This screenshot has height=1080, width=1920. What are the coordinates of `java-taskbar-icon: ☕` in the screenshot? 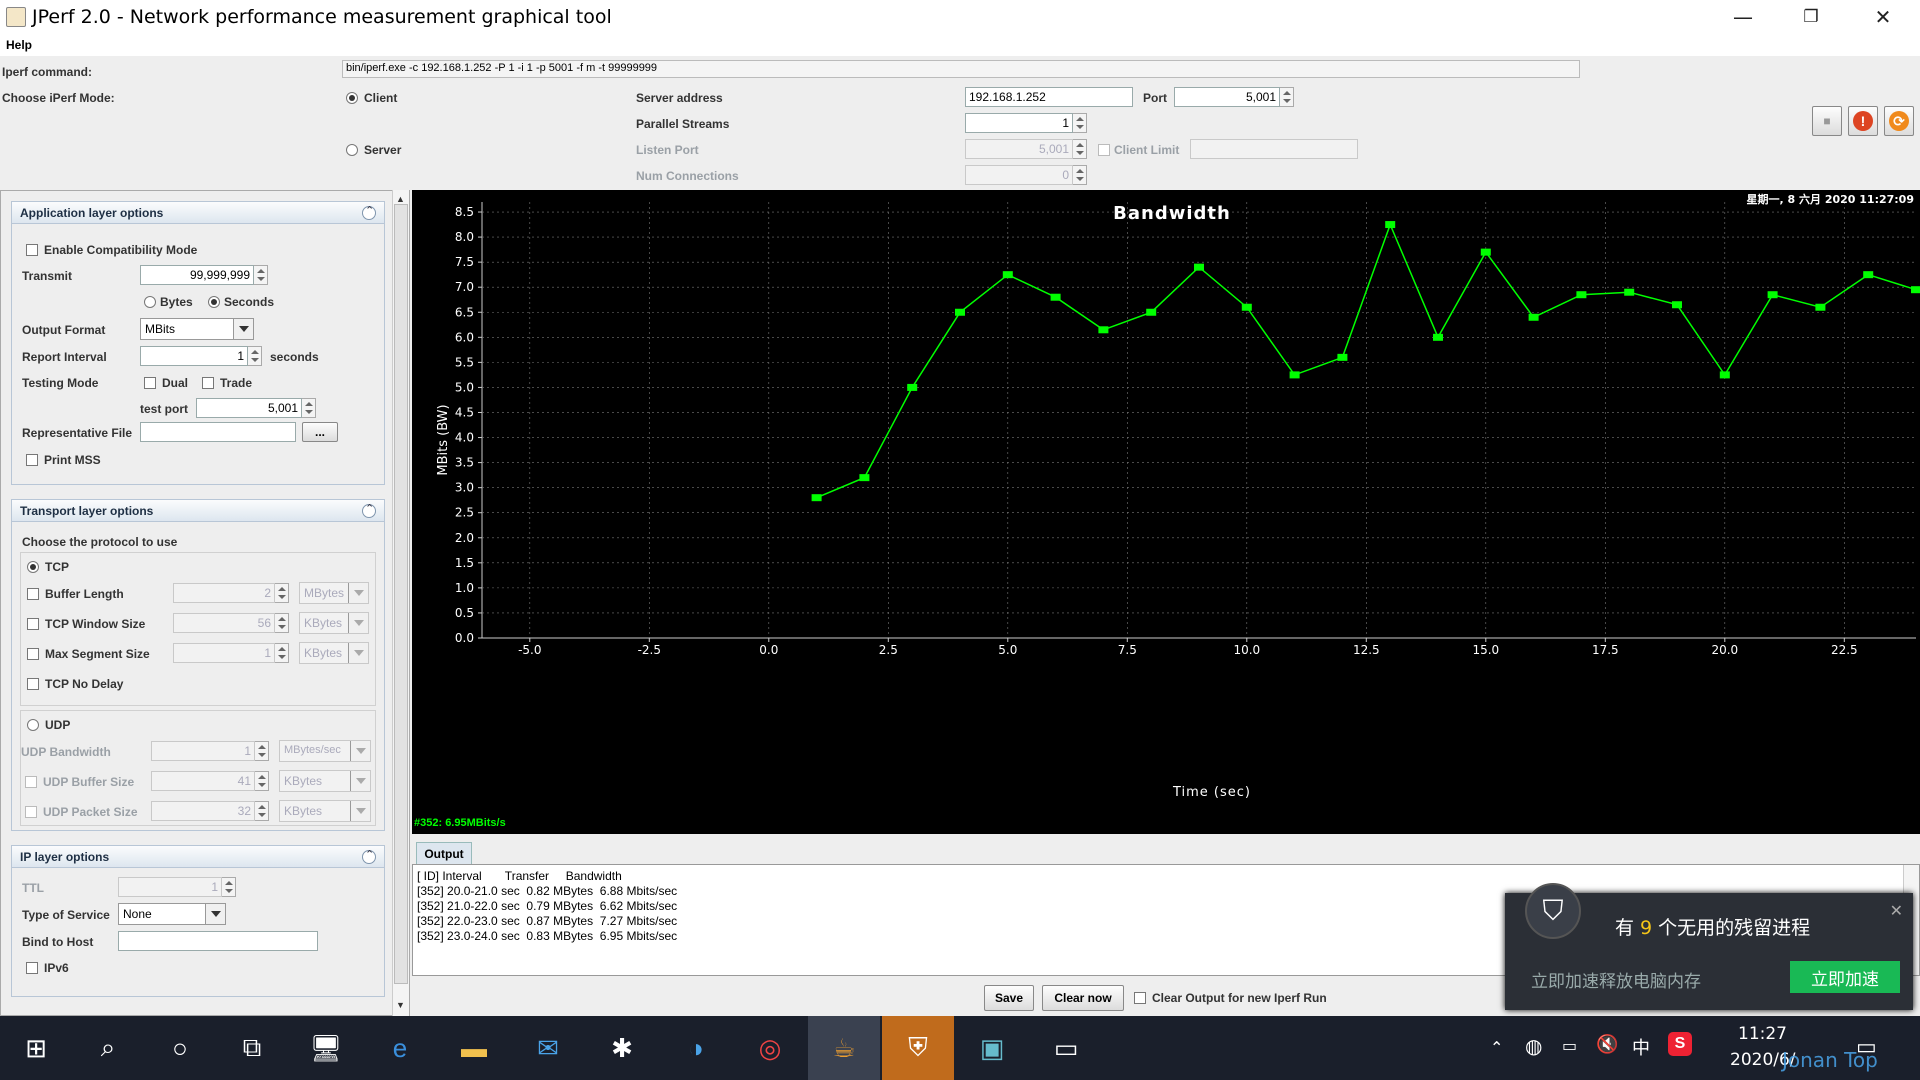 It's located at (844, 1048).